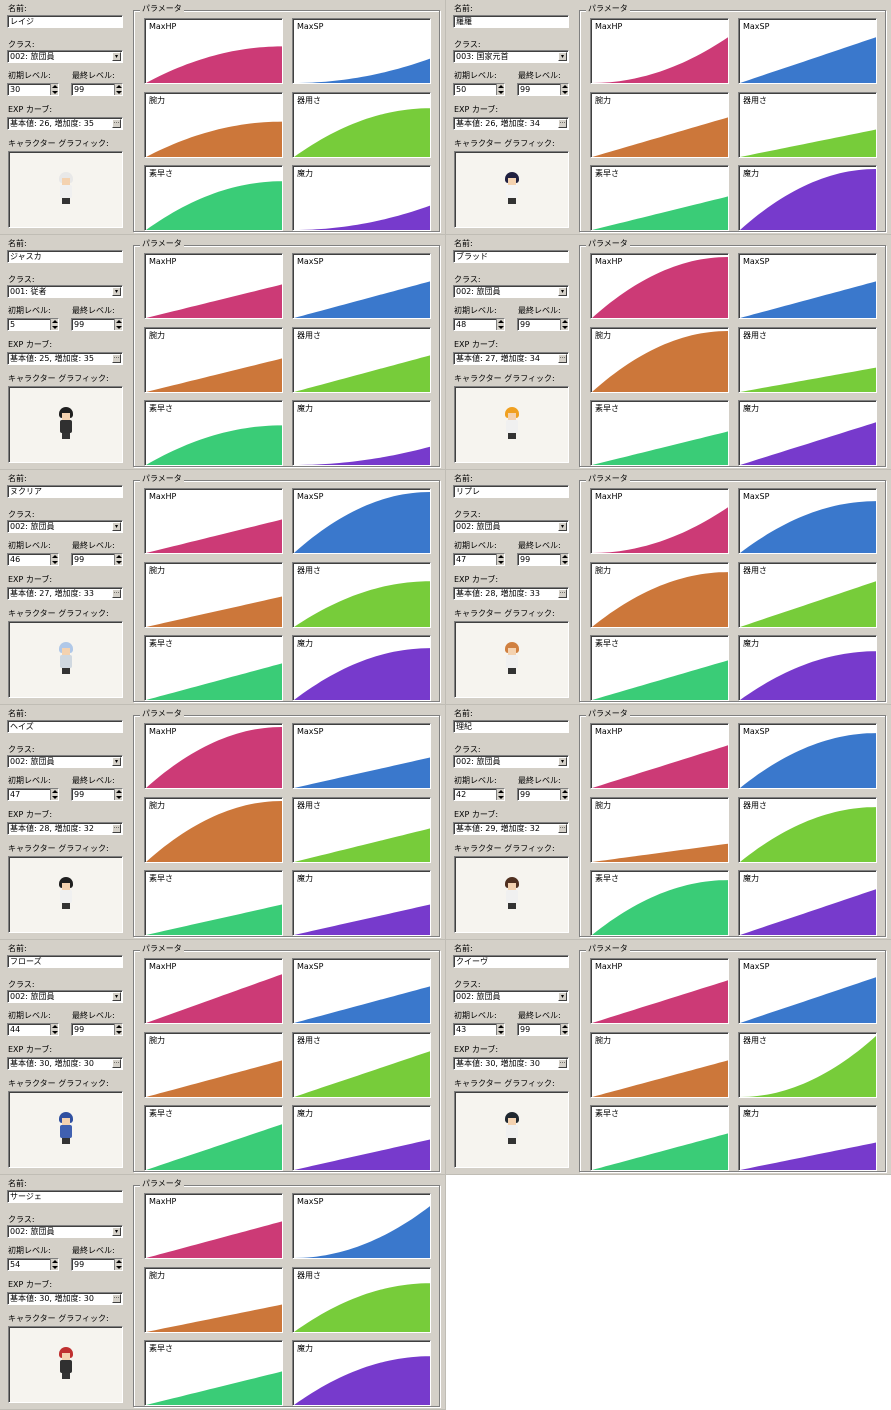 The width and height of the screenshot is (891, 1410). I want to click on name-input: ジャスカ, so click(65, 256).